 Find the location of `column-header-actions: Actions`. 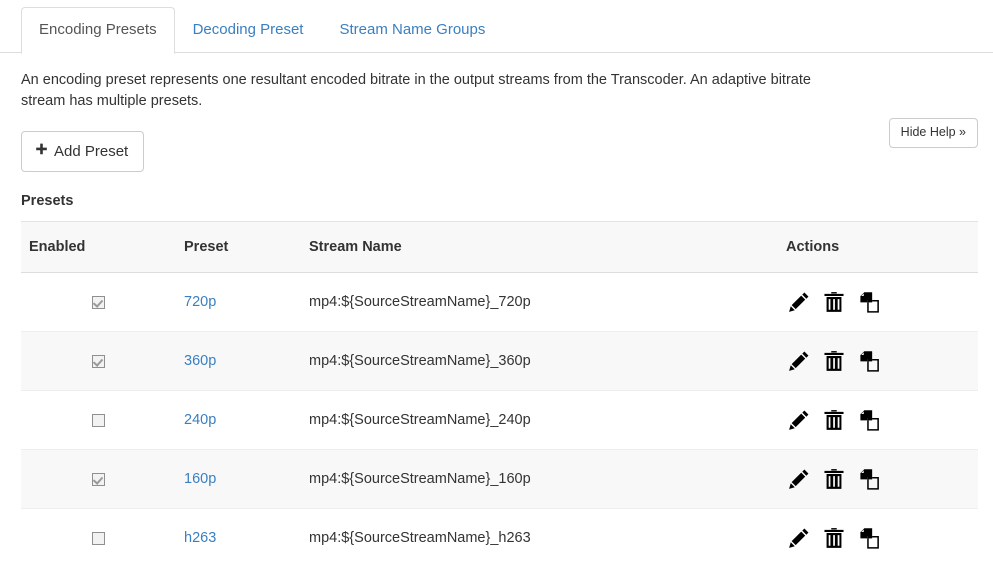

column-header-actions: Actions is located at coordinates (878, 247).